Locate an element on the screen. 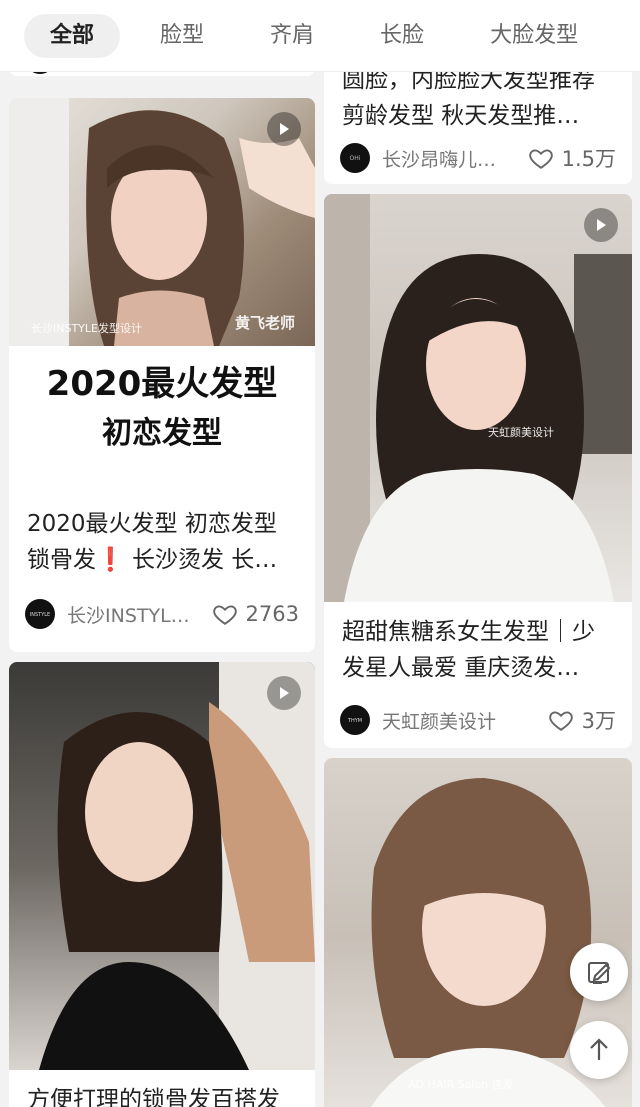 Image resolution: width=640 pixels, height=1107 pixels. card-meta: OHi 长沙昂嗨儿… 1.5万 is located at coordinates (478, 158).